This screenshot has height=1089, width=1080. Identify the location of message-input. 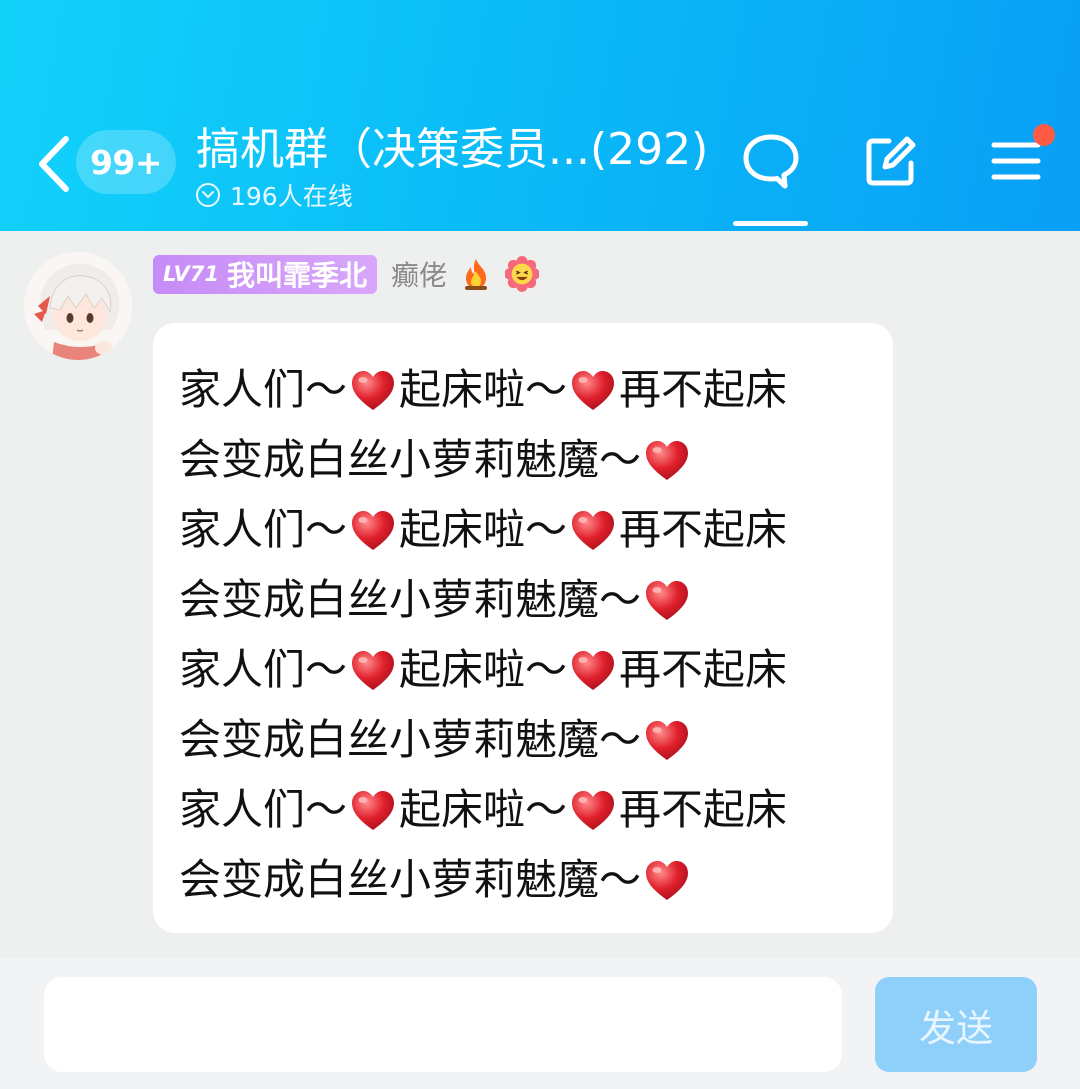
(443, 1024).